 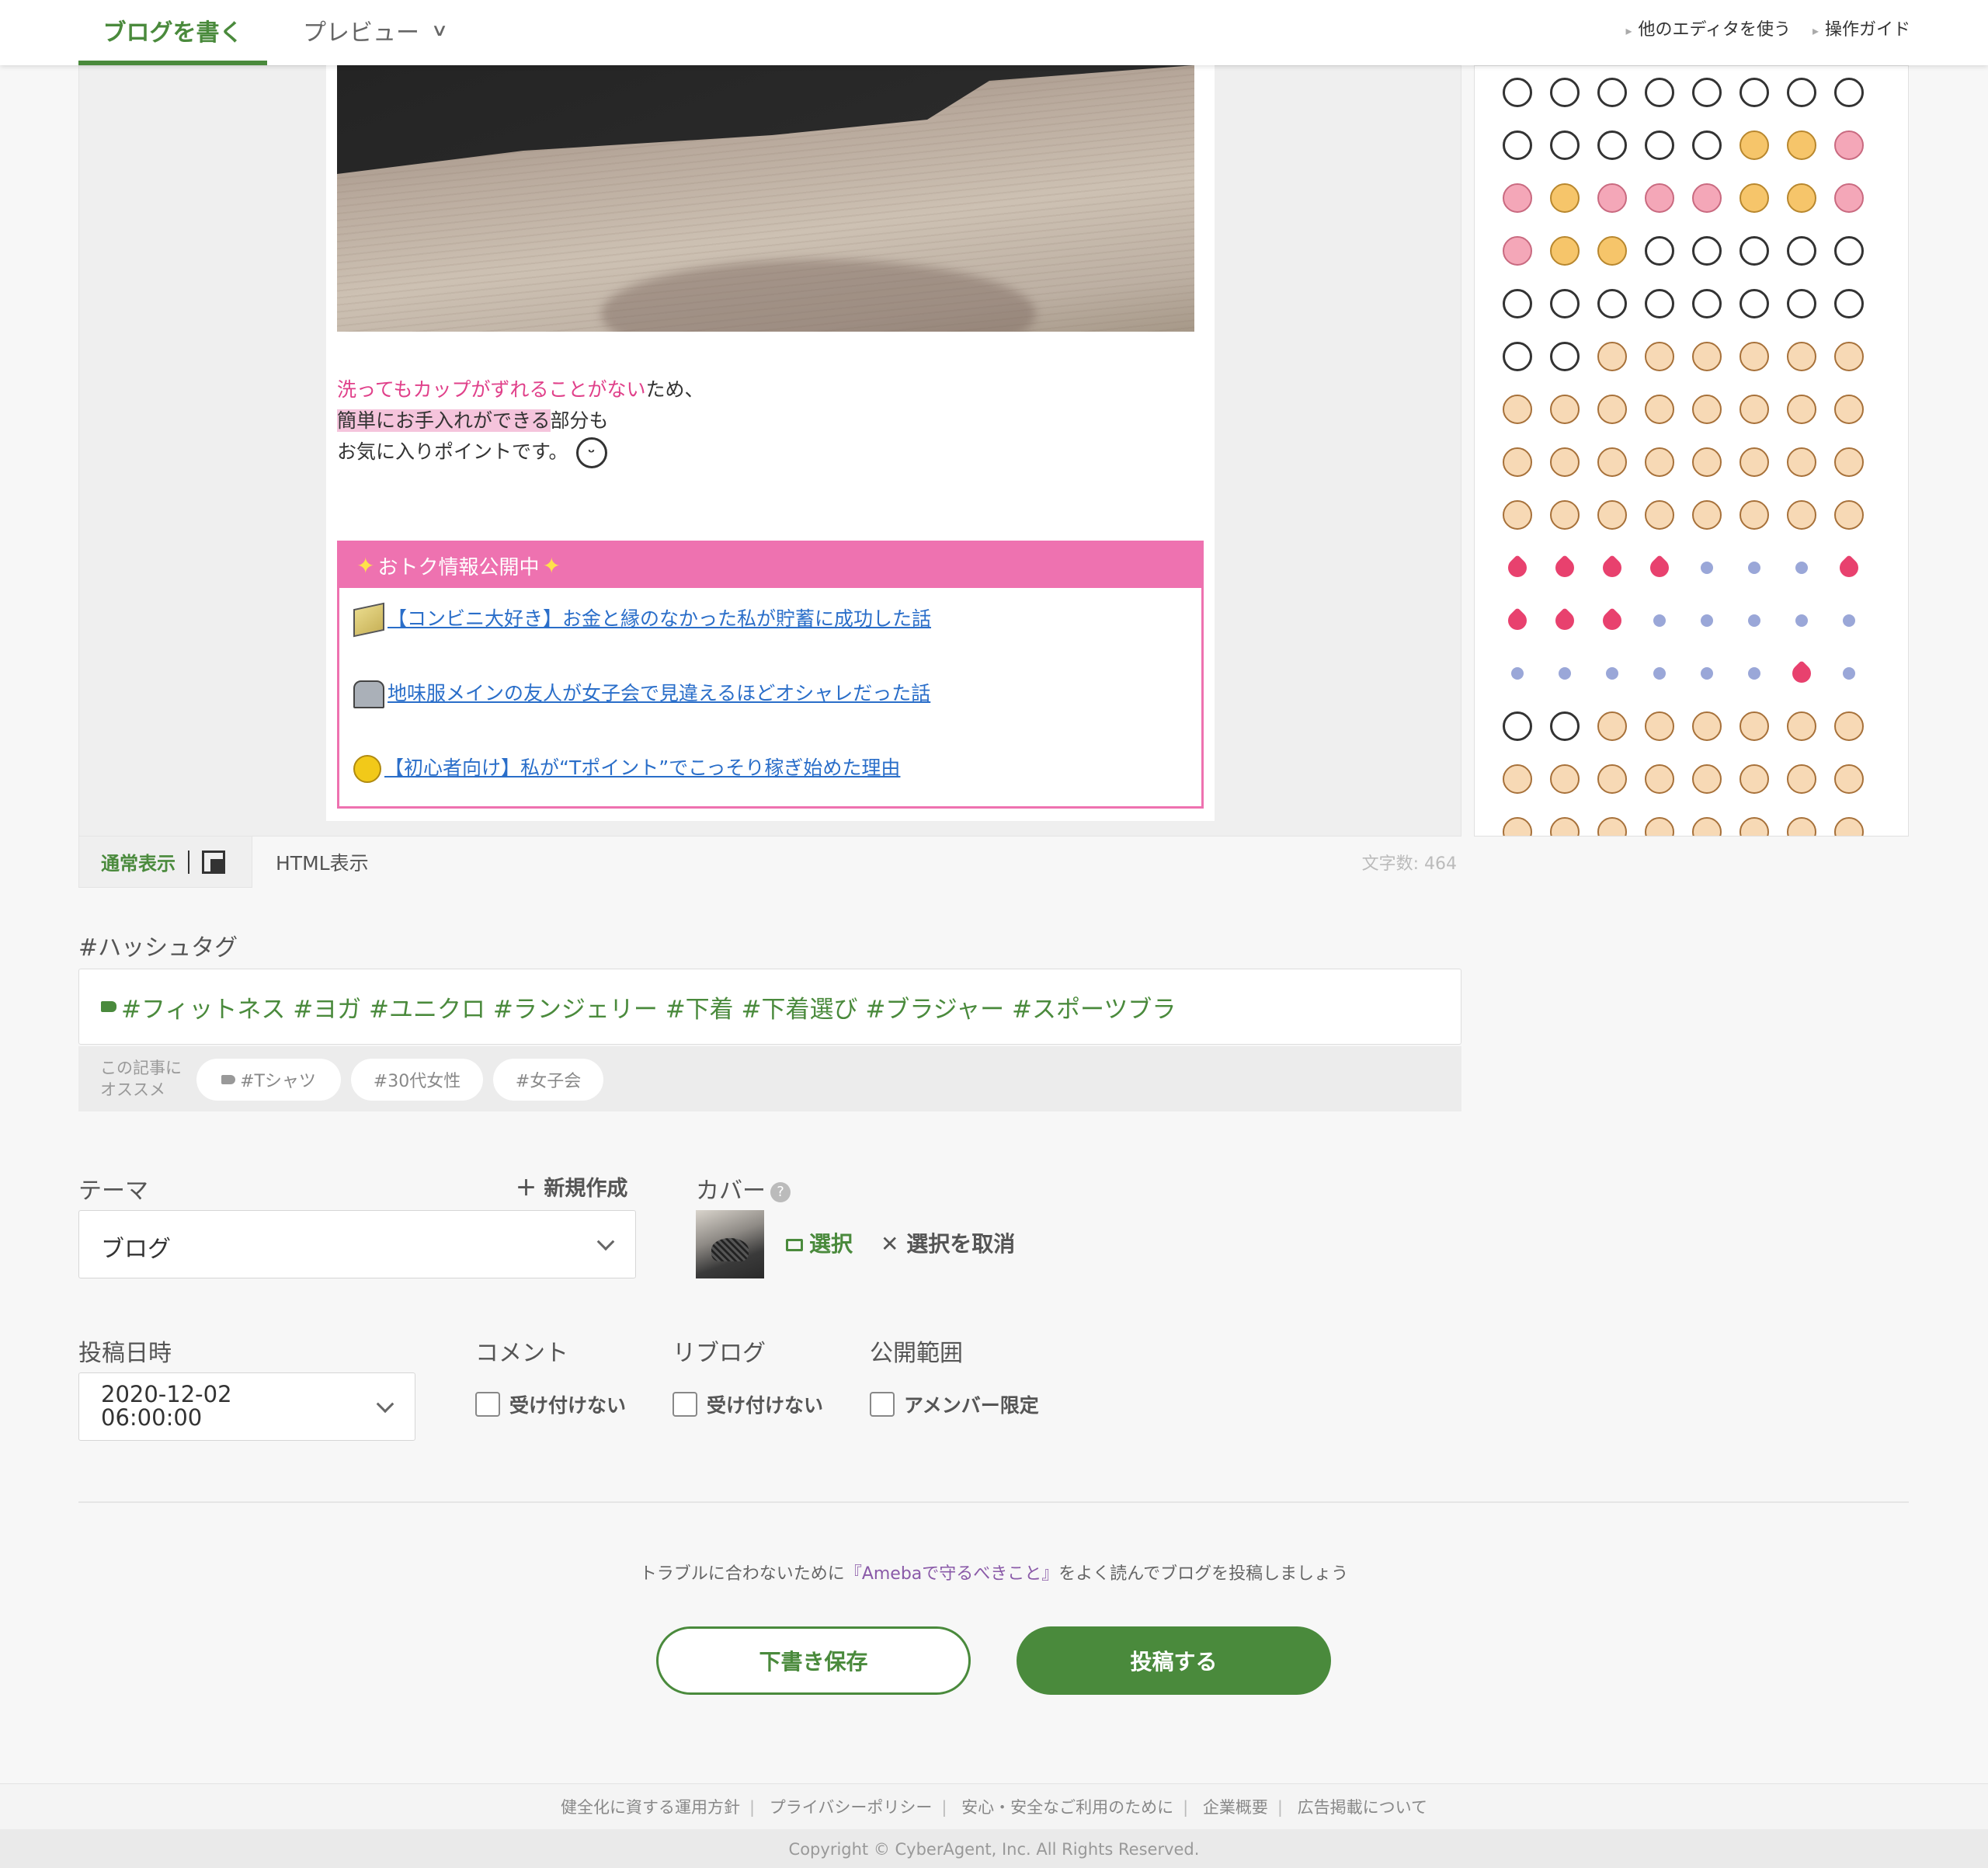 I want to click on mode-normal-tab: 通常表示, so click(x=165, y=863).